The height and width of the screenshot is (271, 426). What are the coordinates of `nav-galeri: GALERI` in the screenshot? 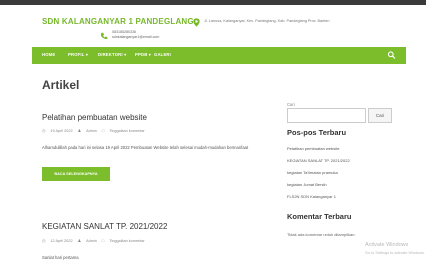 It's located at (162, 54).